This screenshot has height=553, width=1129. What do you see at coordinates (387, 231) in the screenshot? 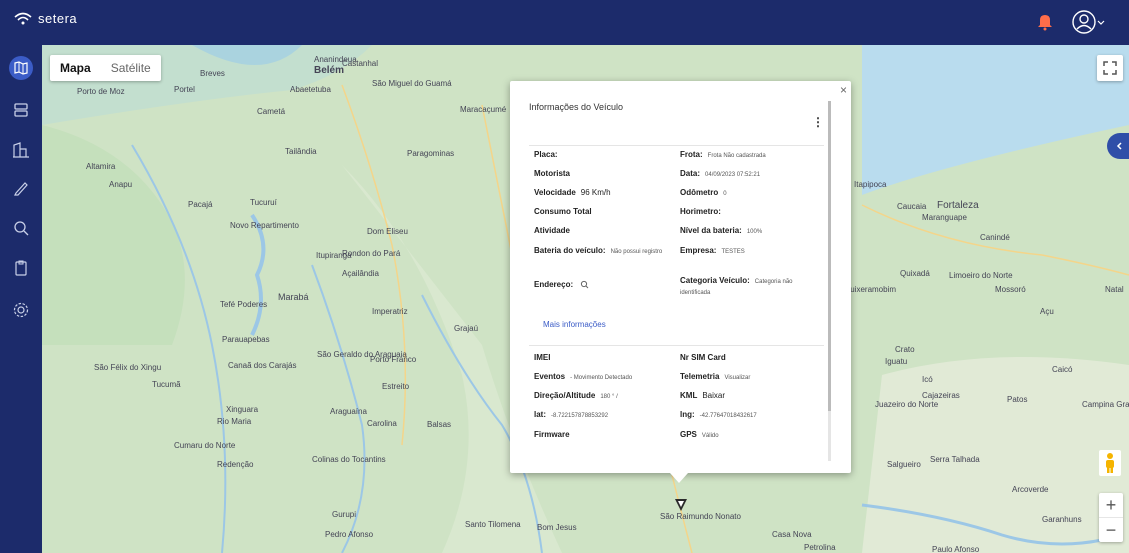
I see `map-label: Dom Eliseu` at bounding box center [387, 231].